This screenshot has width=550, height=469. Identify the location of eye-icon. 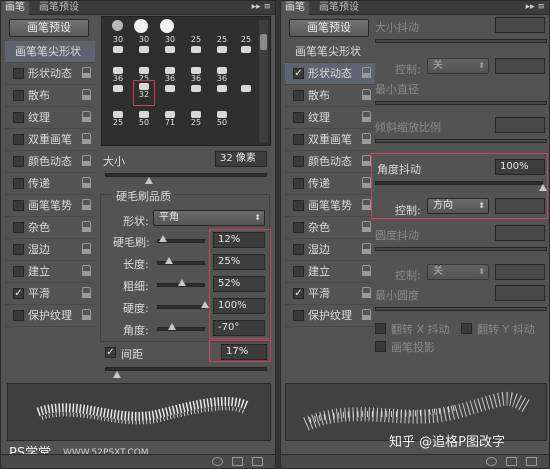
(491, 461).